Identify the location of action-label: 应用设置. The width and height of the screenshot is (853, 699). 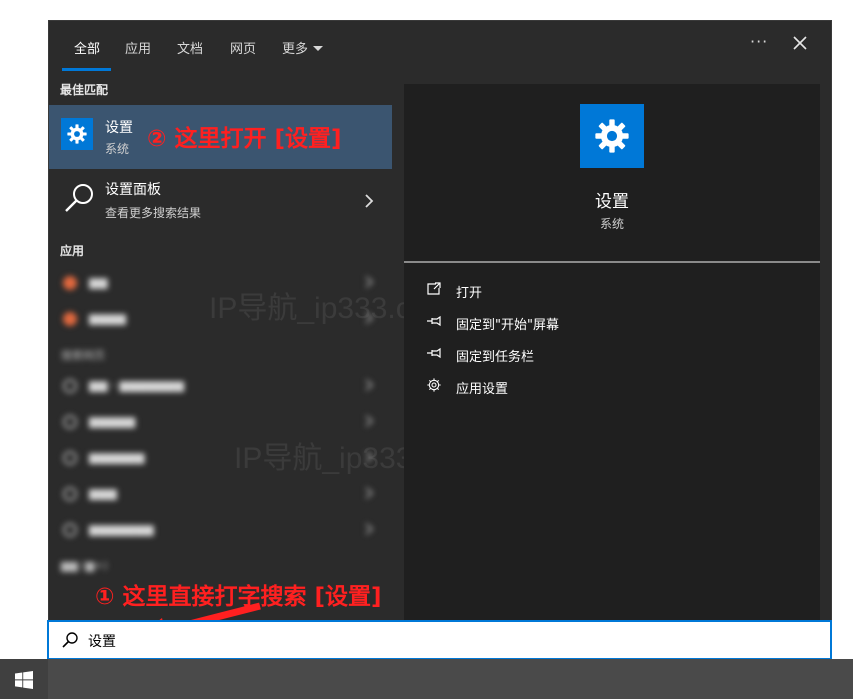
(482, 389).